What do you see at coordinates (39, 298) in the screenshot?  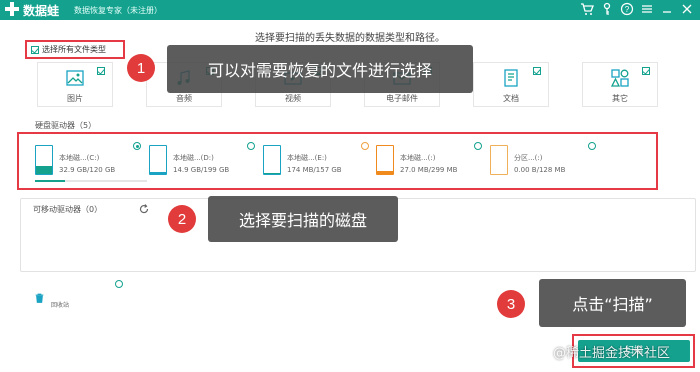 I see `trash-icon` at bounding box center [39, 298].